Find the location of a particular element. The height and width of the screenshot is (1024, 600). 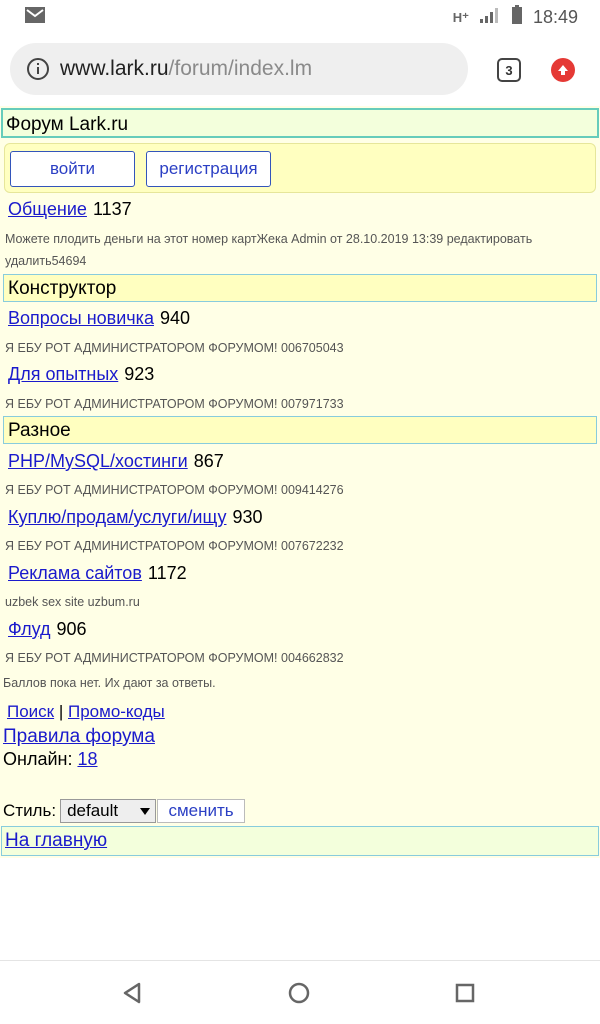

url-path: /forum/index.lm is located at coordinates (240, 68).